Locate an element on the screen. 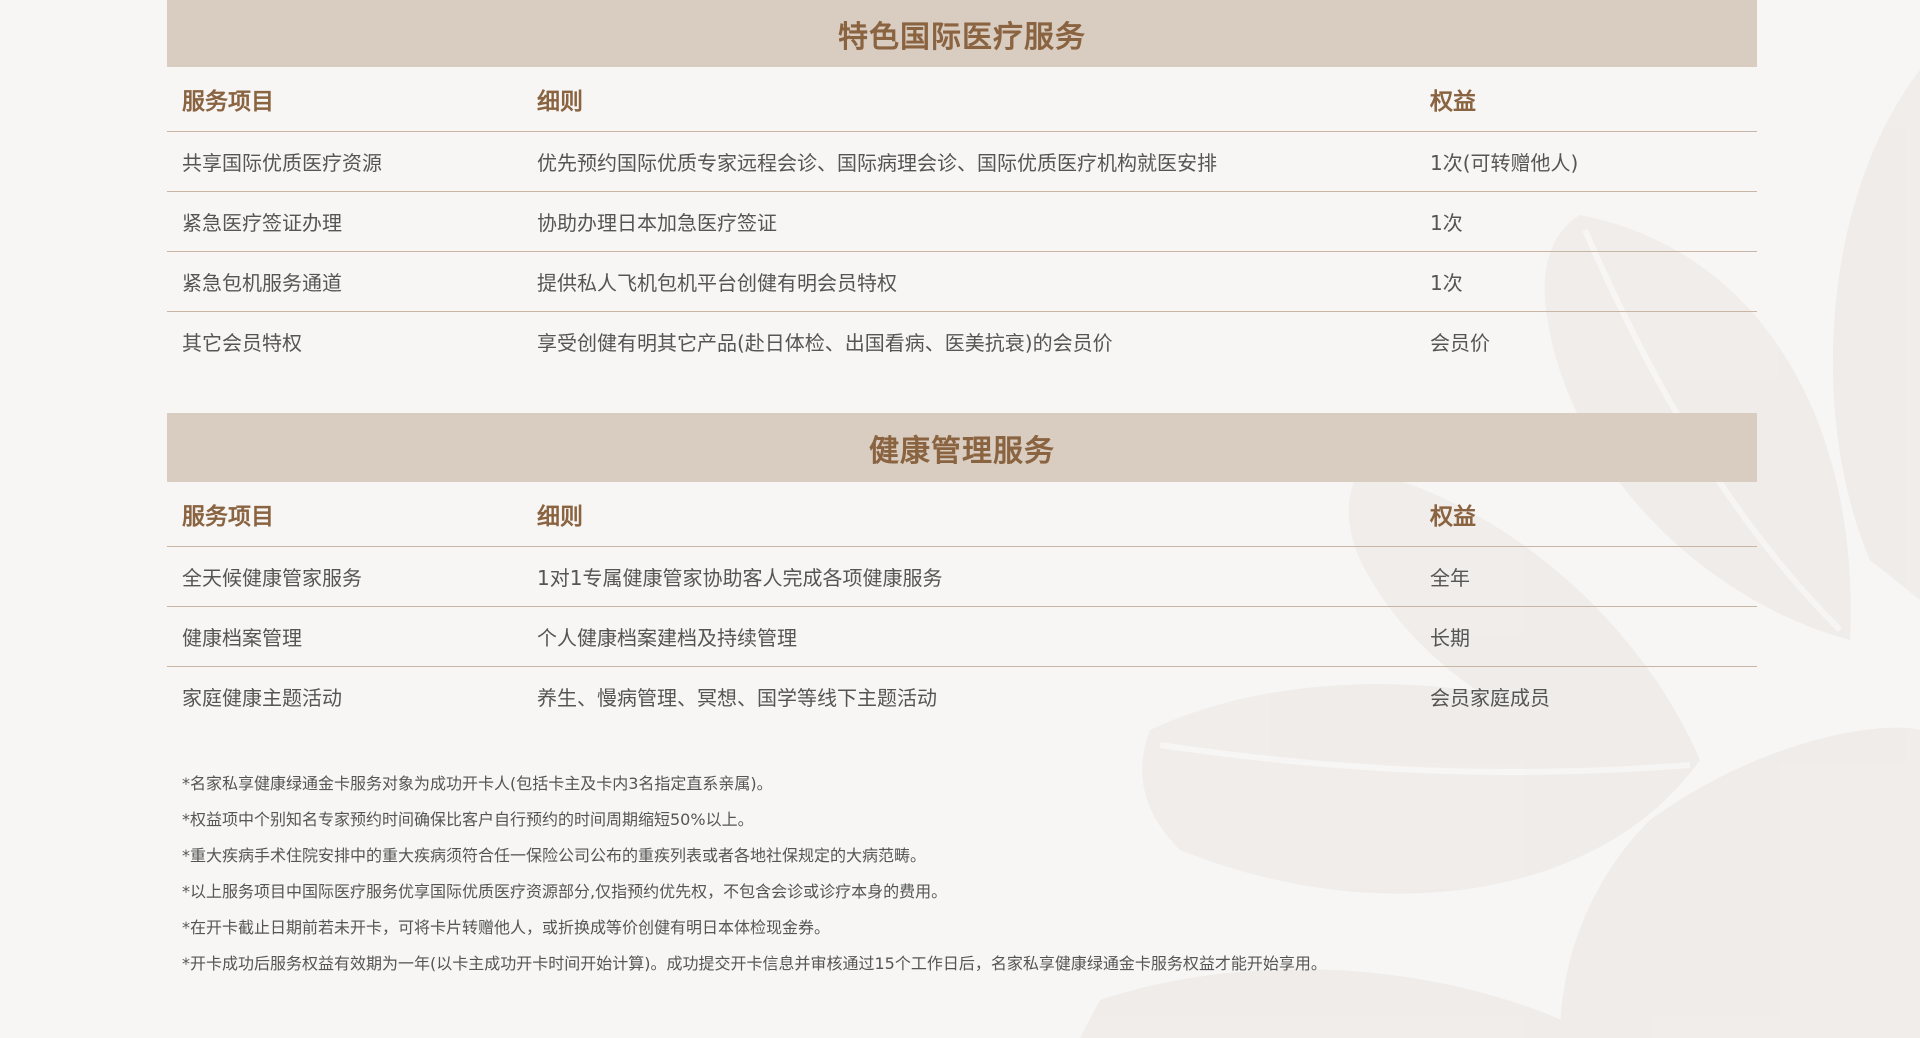 The width and height of the screenshot is (1920, 1038). cell-detail: 养生、慢病管理、冥想、国学等线下主题活动 is located at coordinates (737, 697).